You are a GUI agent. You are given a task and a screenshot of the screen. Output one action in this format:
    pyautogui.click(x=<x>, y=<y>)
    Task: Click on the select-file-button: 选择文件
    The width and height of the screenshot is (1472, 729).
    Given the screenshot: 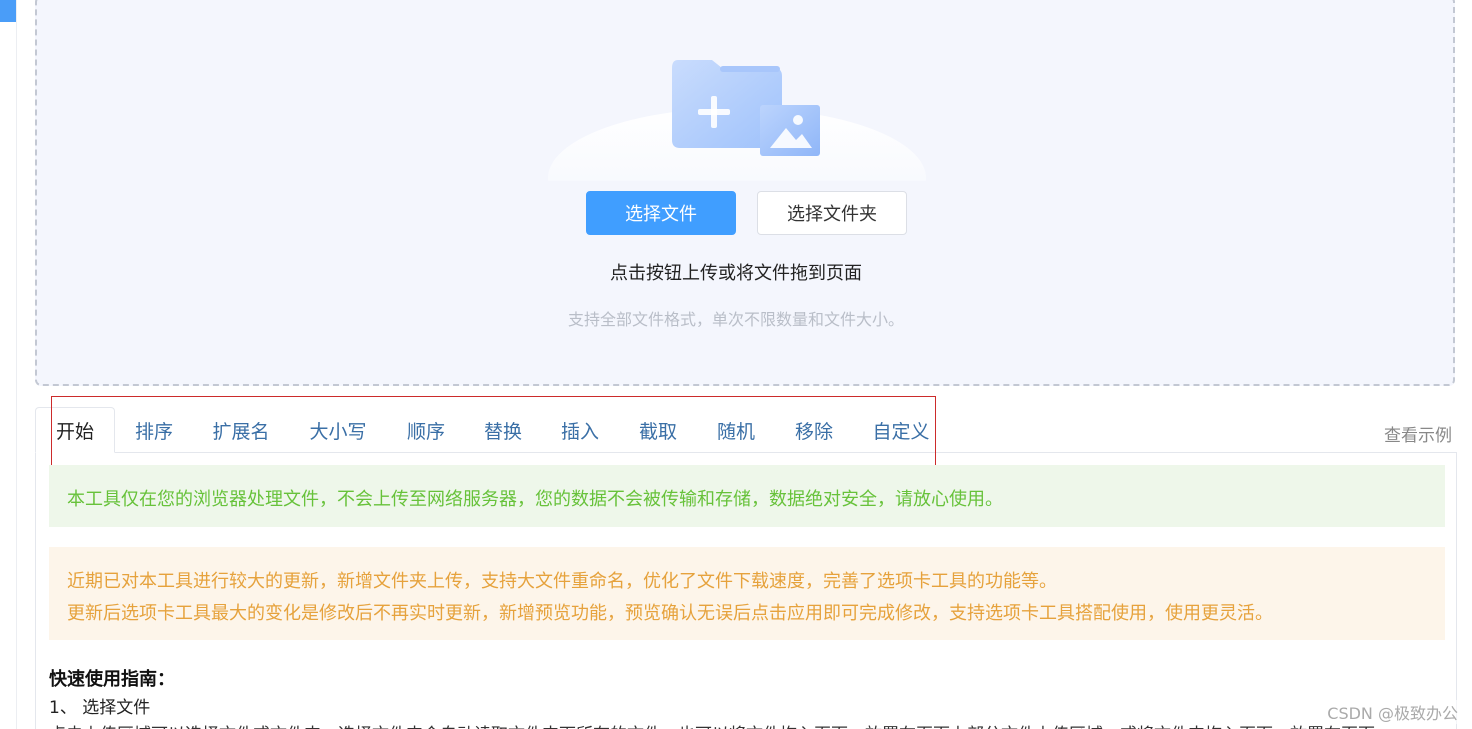 What is the action you would take?
    pyautogui.click(x=661, y=213)
    